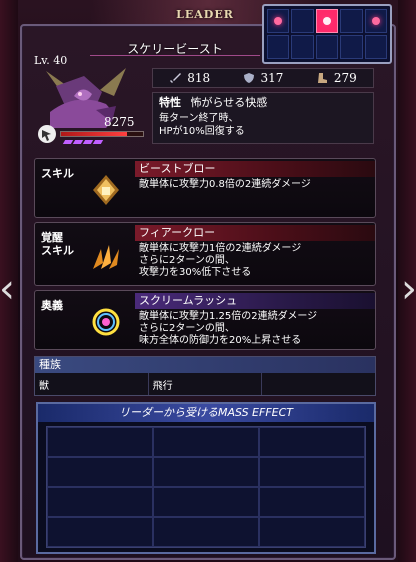 Image resolution: width=416 pixels, height=562 pixels. What do you see at coordinates (255, 301) in the screenshot?
I see `ougi-name: スクリームラッシュ` at bounding box center [255, 301].